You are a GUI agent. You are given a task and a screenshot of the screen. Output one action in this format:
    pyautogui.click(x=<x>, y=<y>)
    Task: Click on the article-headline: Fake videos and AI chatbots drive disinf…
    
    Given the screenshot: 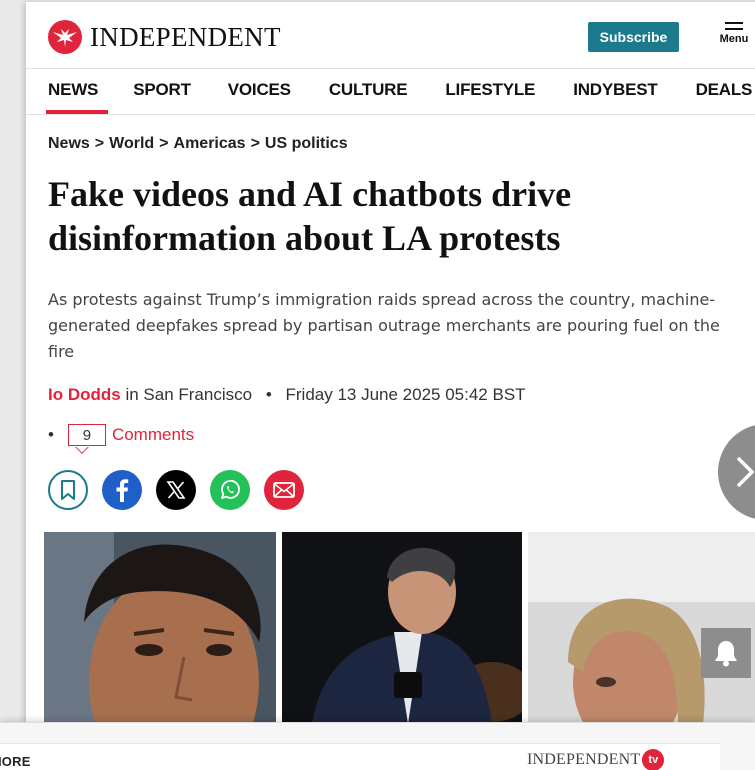 What is the action you would take?
    pyautogui.click(x=310, y=216)
    